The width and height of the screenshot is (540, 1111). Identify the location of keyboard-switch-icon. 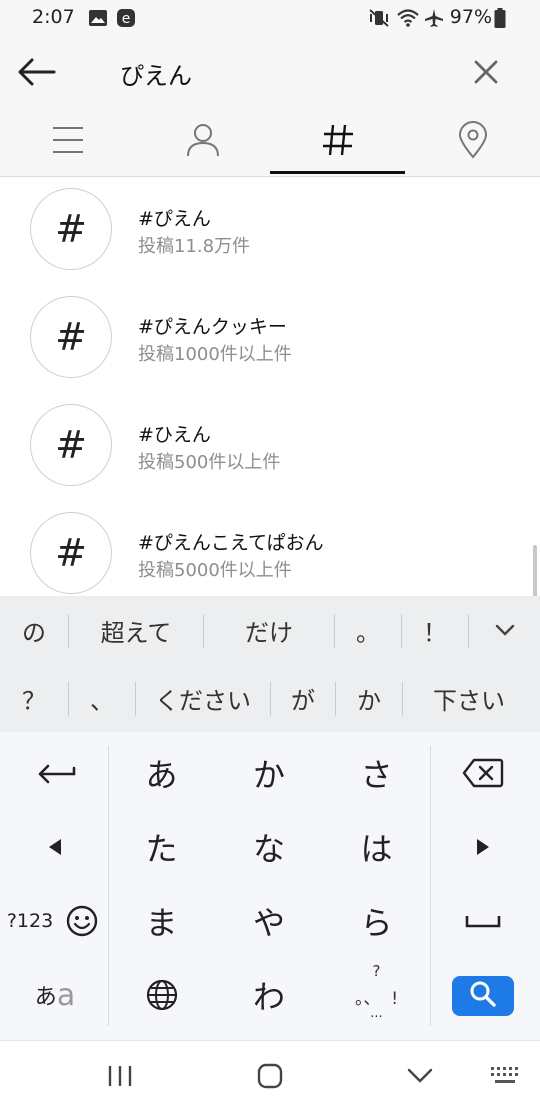
(505, 1076).